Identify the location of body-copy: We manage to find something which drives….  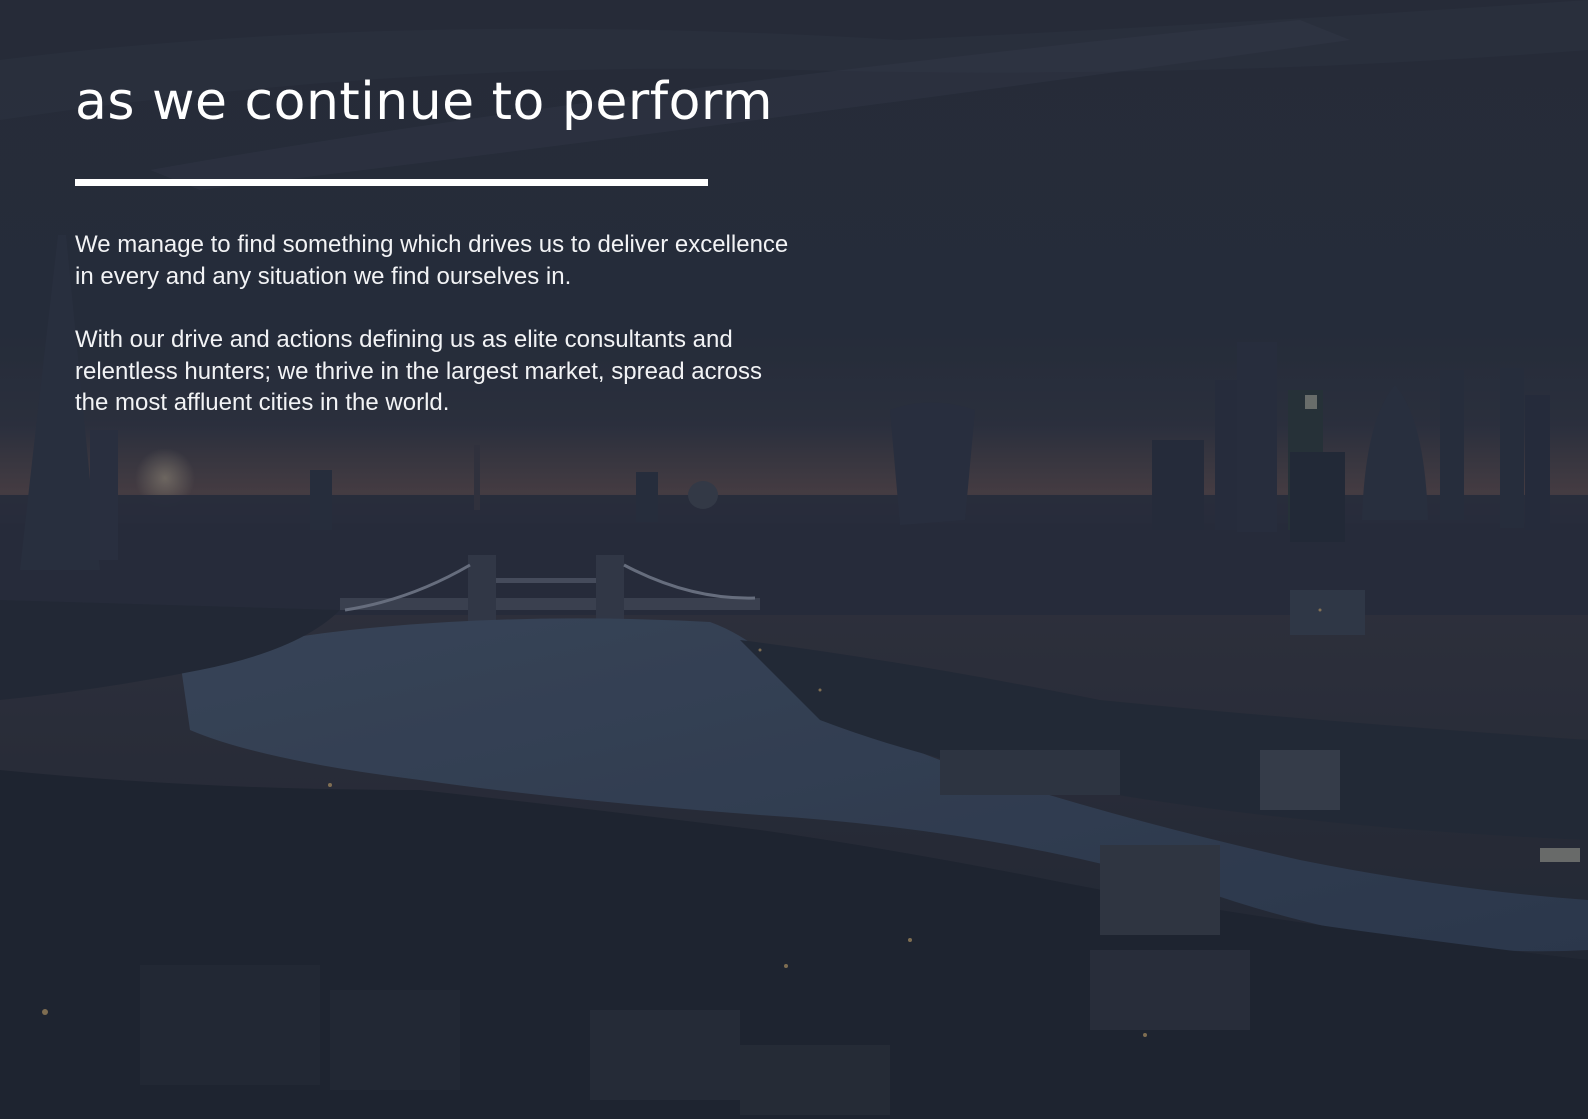
(435, 340).